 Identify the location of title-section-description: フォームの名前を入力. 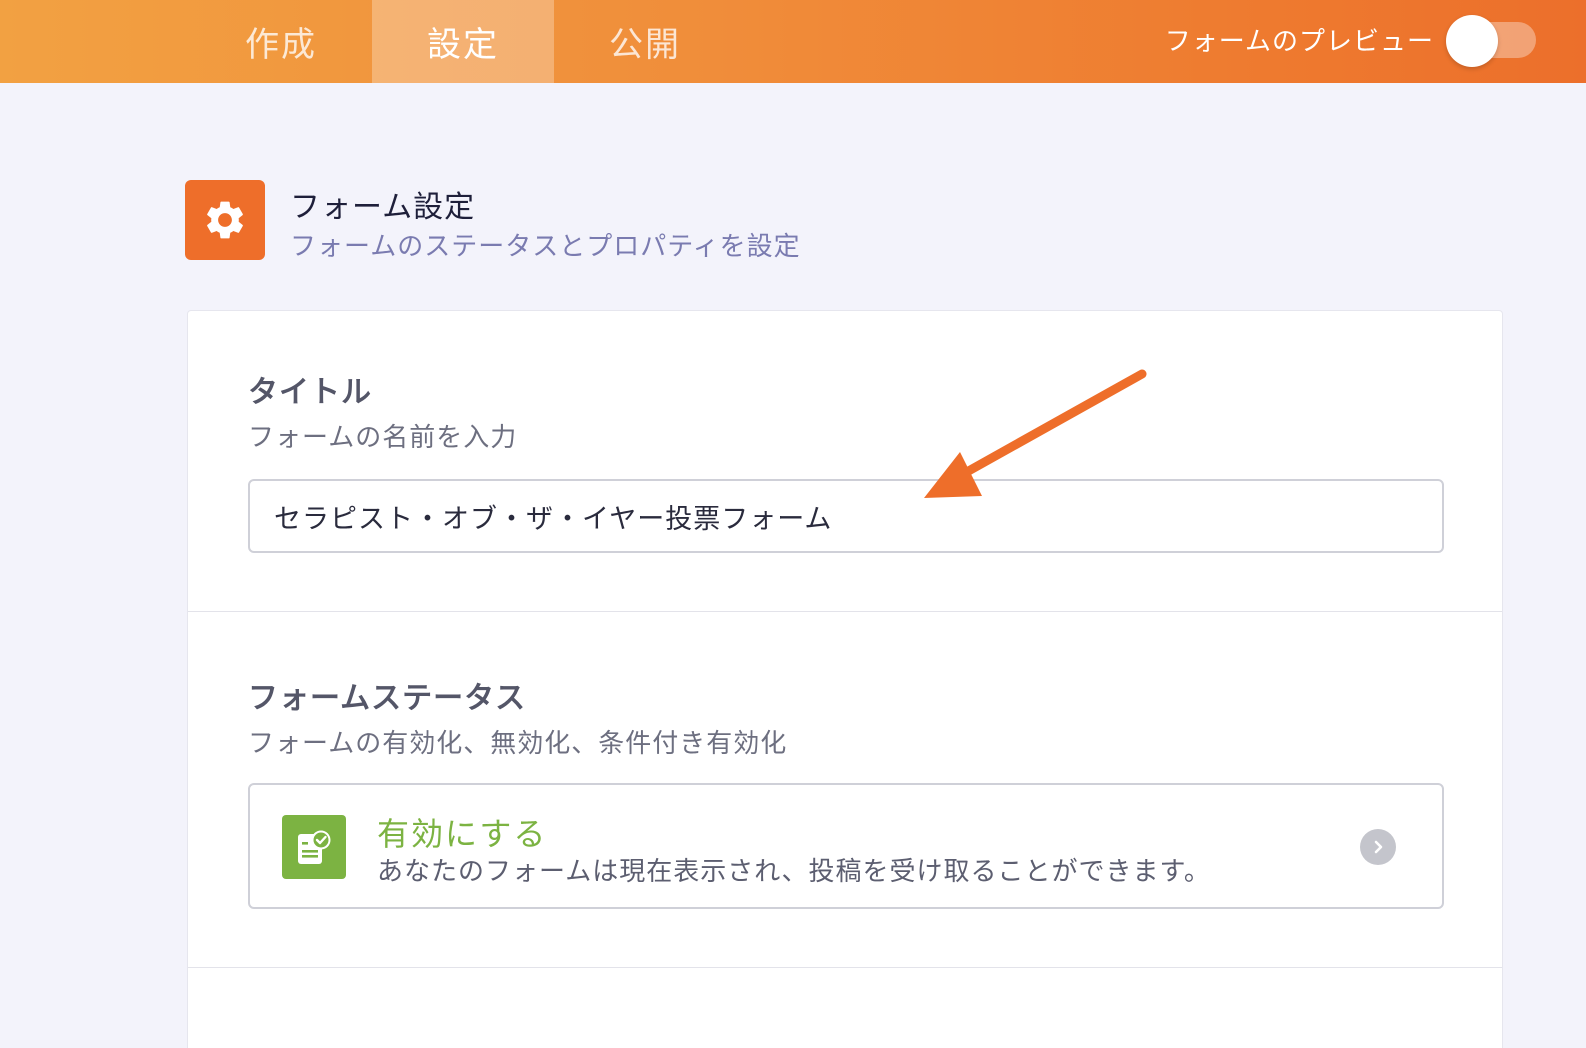
(383, 438).